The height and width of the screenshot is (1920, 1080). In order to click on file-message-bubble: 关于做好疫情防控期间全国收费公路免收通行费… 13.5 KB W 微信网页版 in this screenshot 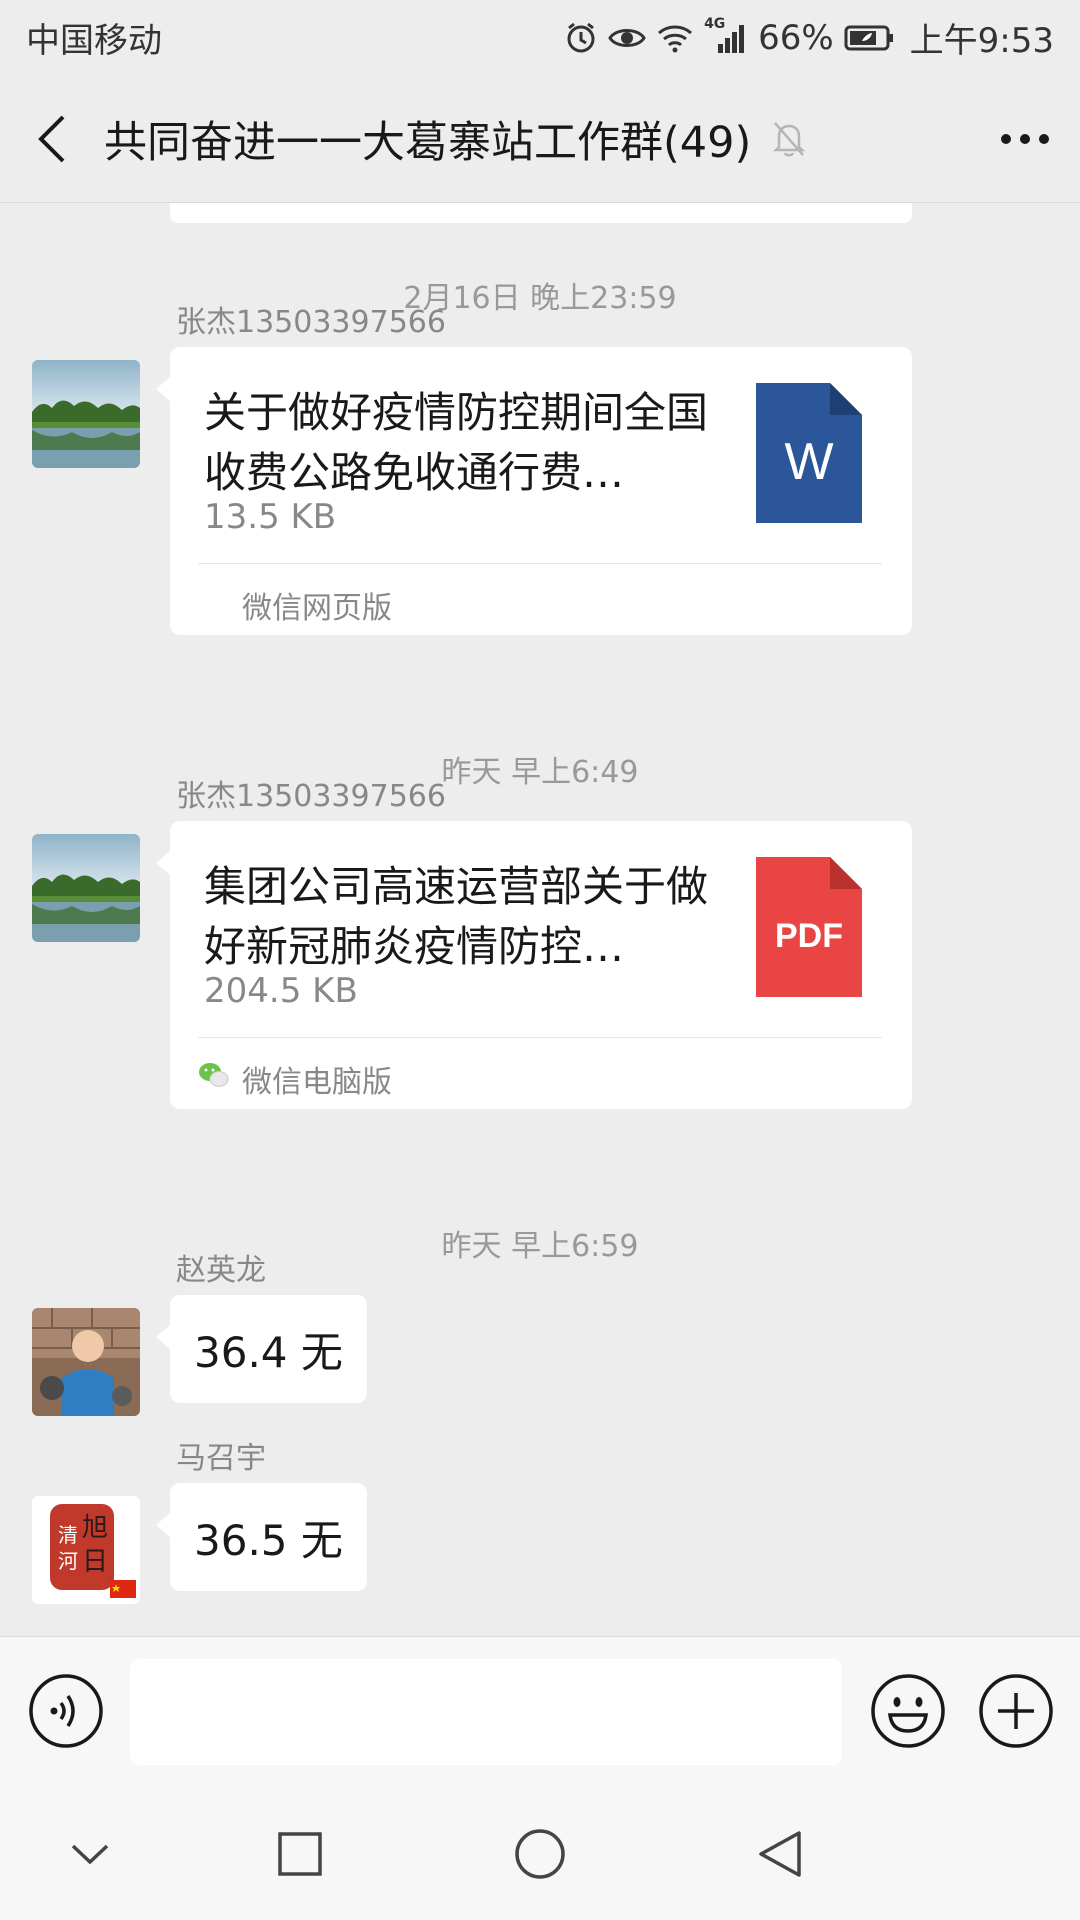, I will do `click(534, 491)`.